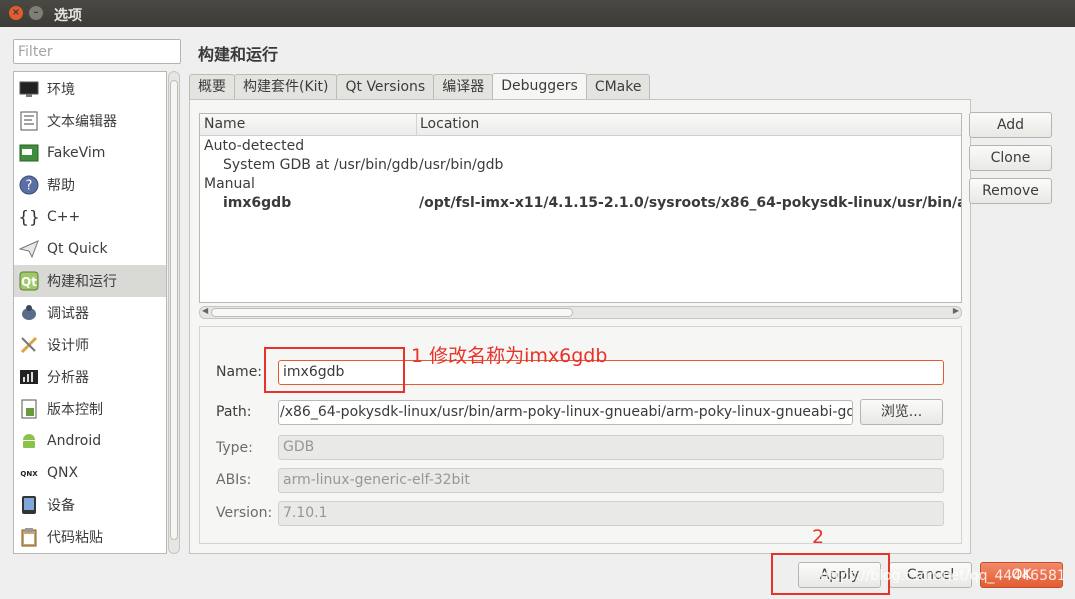  Describe the element at coordinates (75, 538) in the screenshot. I see `sidebar-item-label: 代码粘贴` at that location.